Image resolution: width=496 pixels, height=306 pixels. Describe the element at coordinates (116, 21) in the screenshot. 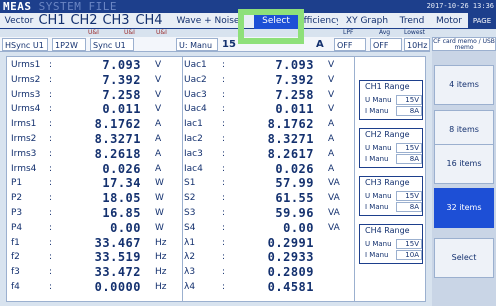

I see `tab-ch3: CH3` at that location.